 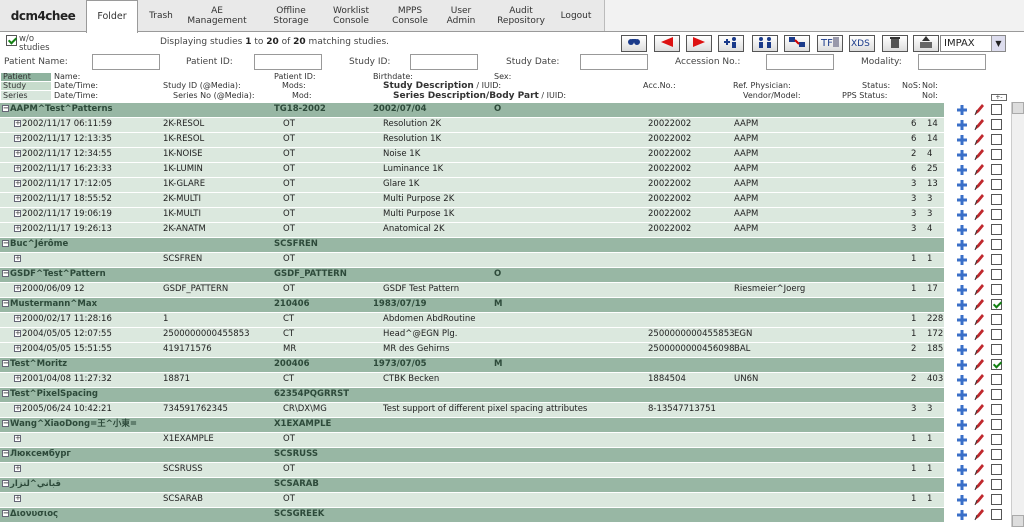 What do you see at coordinates (32, 44) in the screenshot?
I see `without-studies-toggle: w/o studies` at bounding box center [32, 44].